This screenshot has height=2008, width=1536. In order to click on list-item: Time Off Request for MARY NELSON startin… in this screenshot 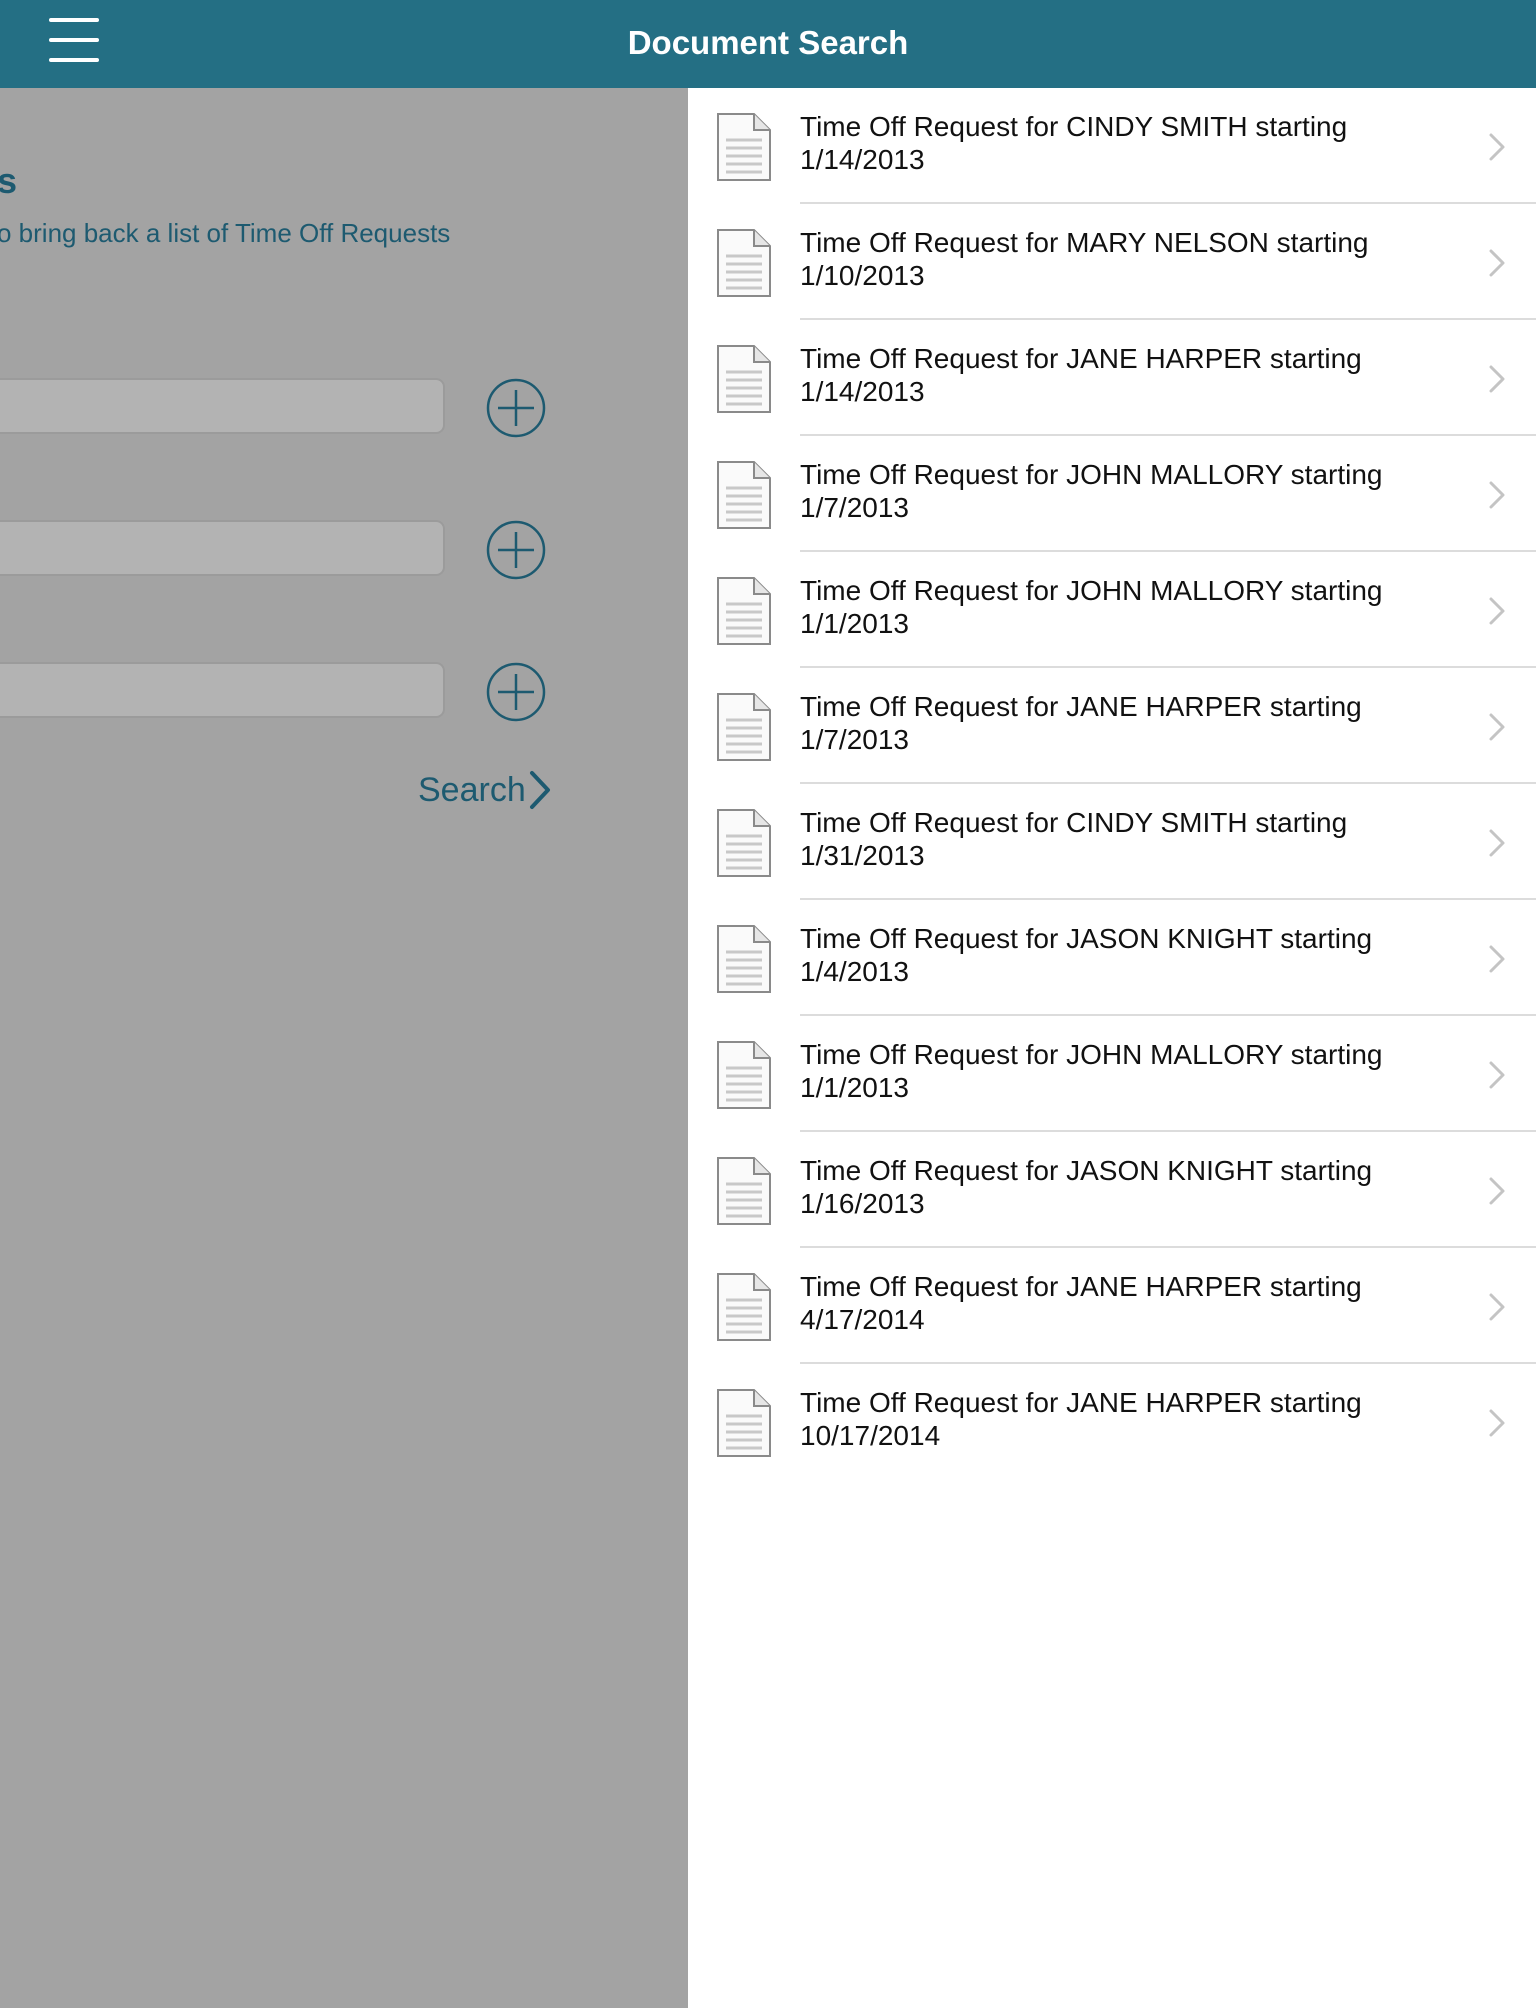, I will do `click(1112, 262)`.